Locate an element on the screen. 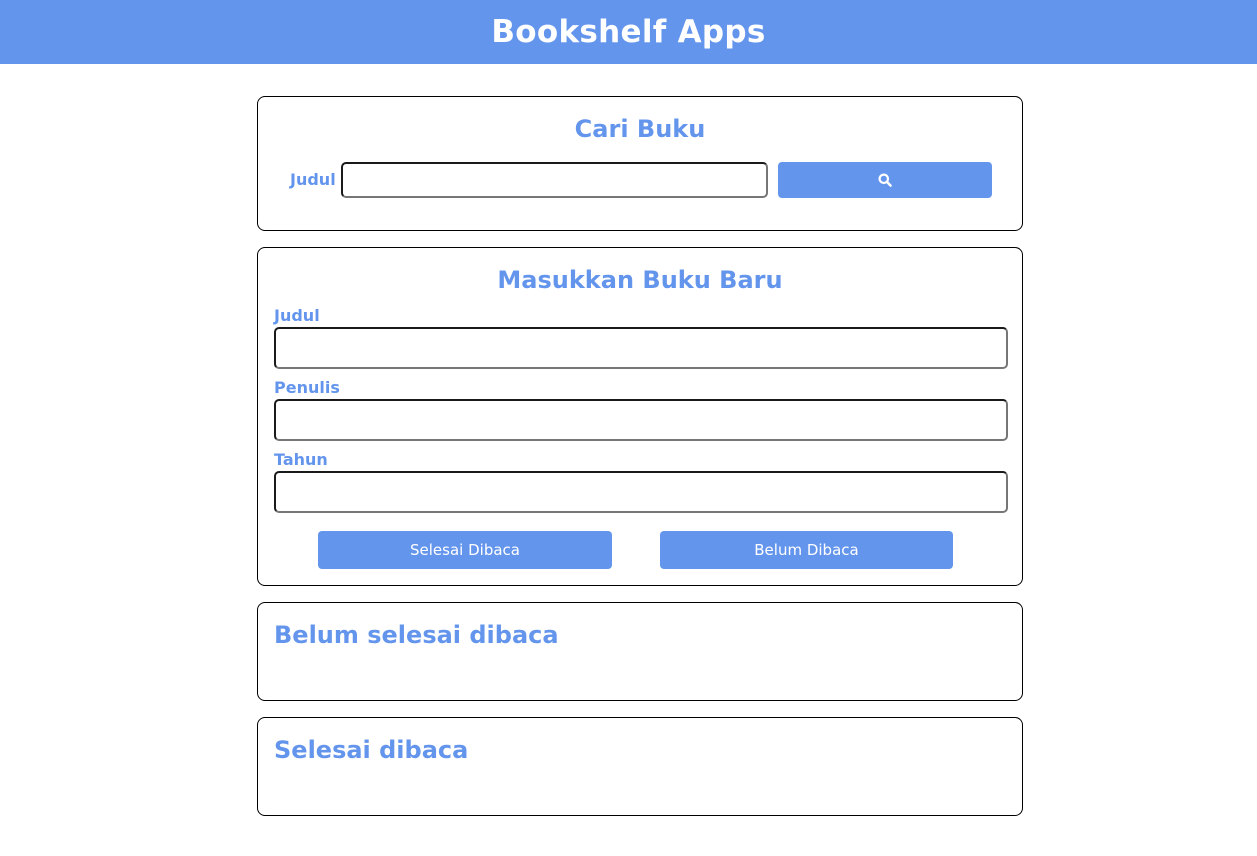  submit-complete-button: Selesai Dibaca is located at coordinates (465, 550).